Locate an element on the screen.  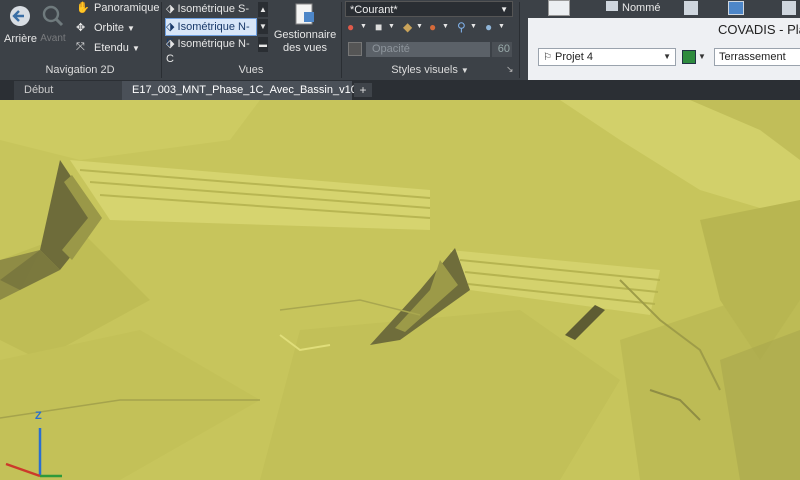
orbit-button: ✥ Orbite ▼ is located at coordinates (105, 28).